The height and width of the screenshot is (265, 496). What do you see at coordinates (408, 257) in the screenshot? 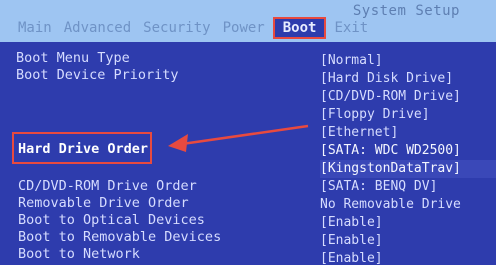
I see `network-boot-value: [Enable]` at bounding box center [408, 257].